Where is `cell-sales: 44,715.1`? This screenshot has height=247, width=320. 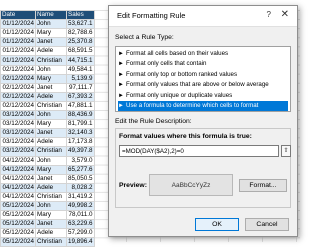 cell-sales: 44,715.1 is located at coordinates (80, 60).